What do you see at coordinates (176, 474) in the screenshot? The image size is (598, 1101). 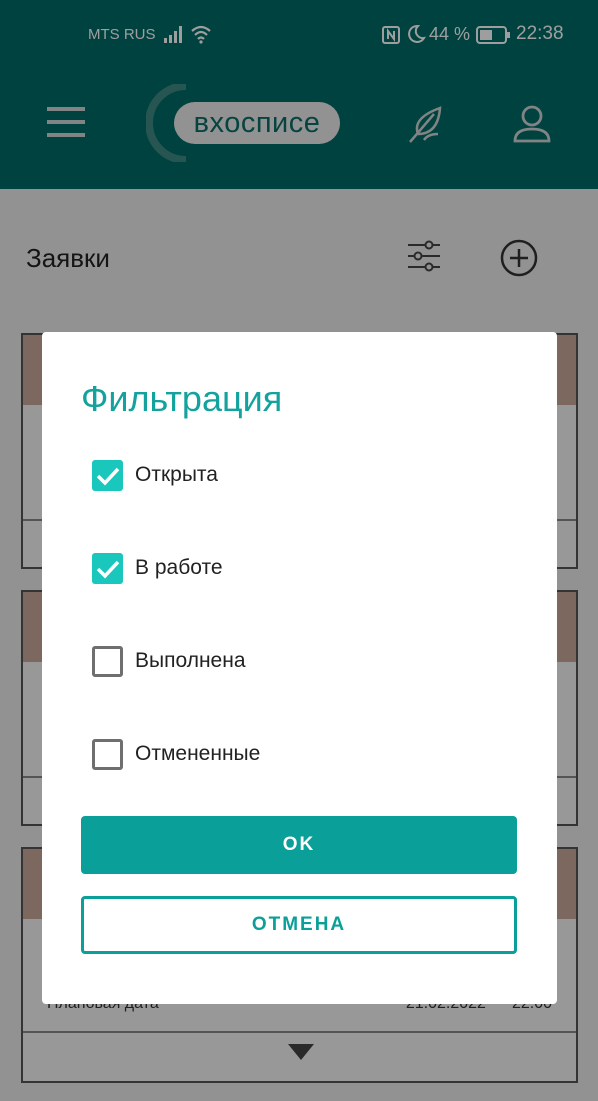 I see `filter-option-label: Открыта` at bounding box center [176, 474].